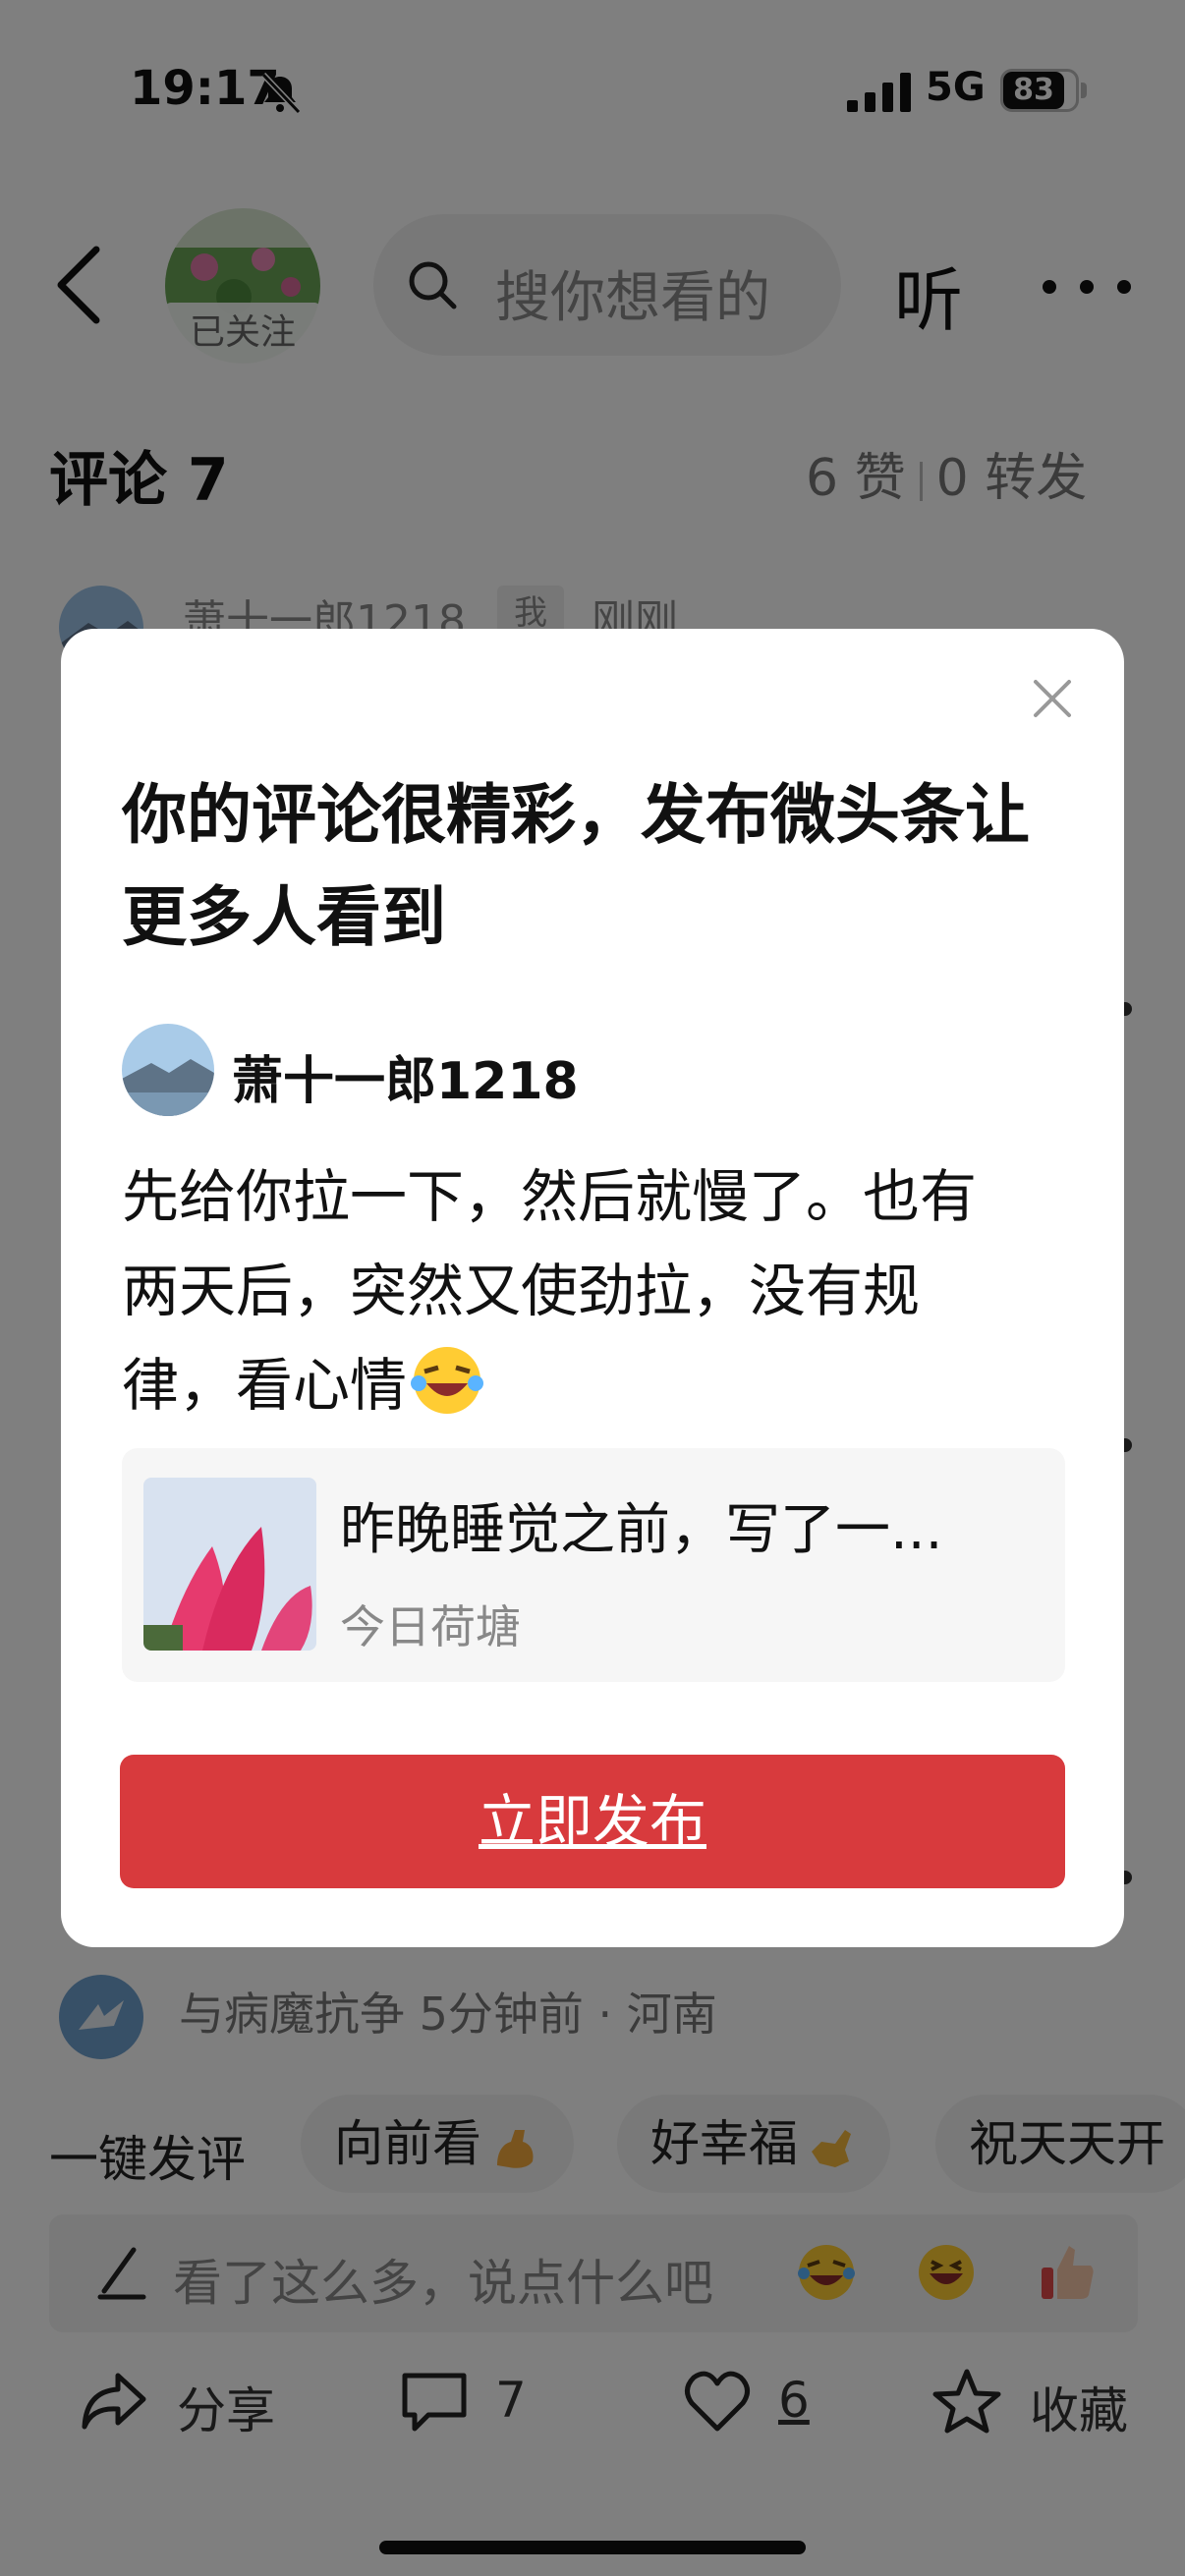 The width and height of the screenshot is (1185, 2576). What do you see at coordinates (550, 1291) in the screenshot?
I see `comment-body: 先给你拉一下，然后就慢了。也有两天后，突然又使劲拉，没有规律，看心情` at bounding box center [550, 1291].